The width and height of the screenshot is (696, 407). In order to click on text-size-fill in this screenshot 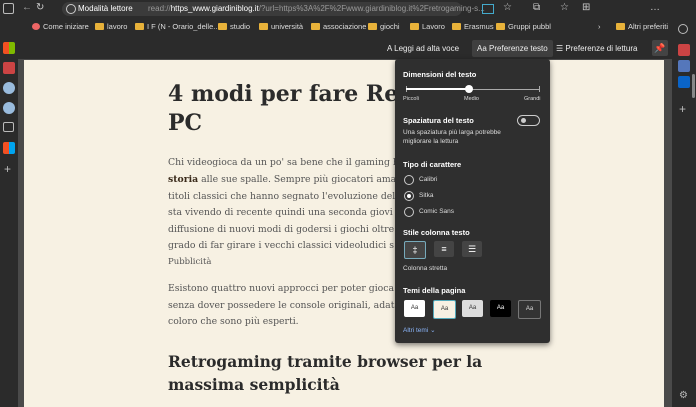, I will do `click(437, 89)`.